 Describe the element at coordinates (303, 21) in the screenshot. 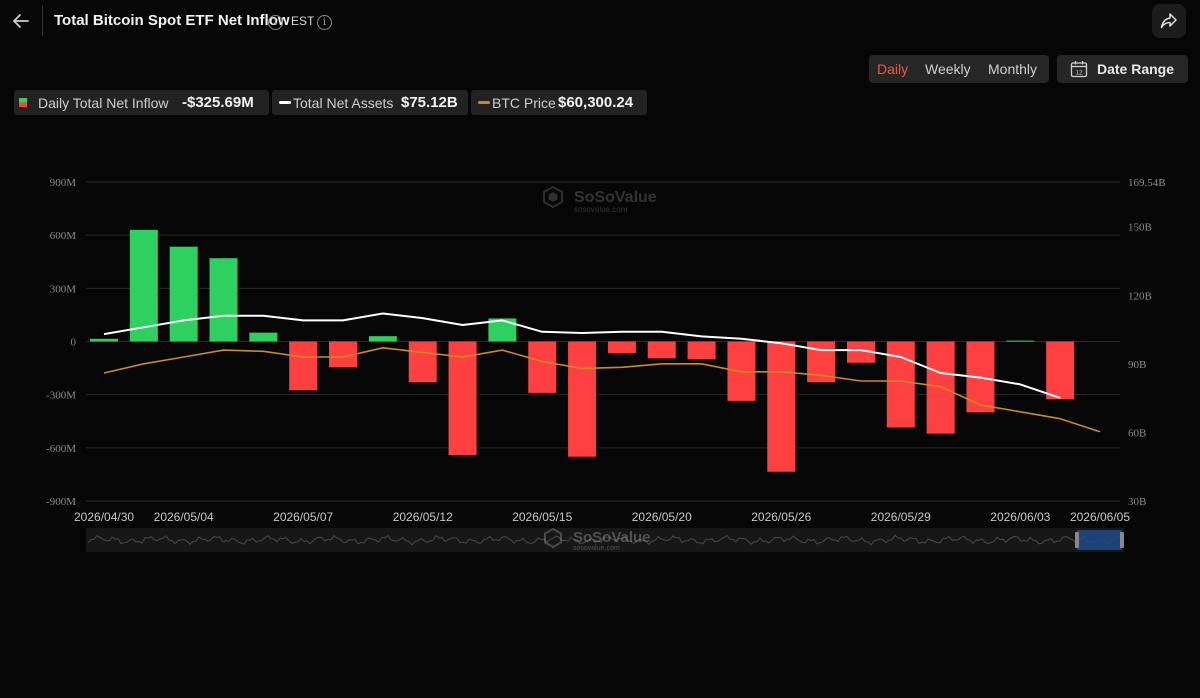

I see `timezone-label: EST` at that location.